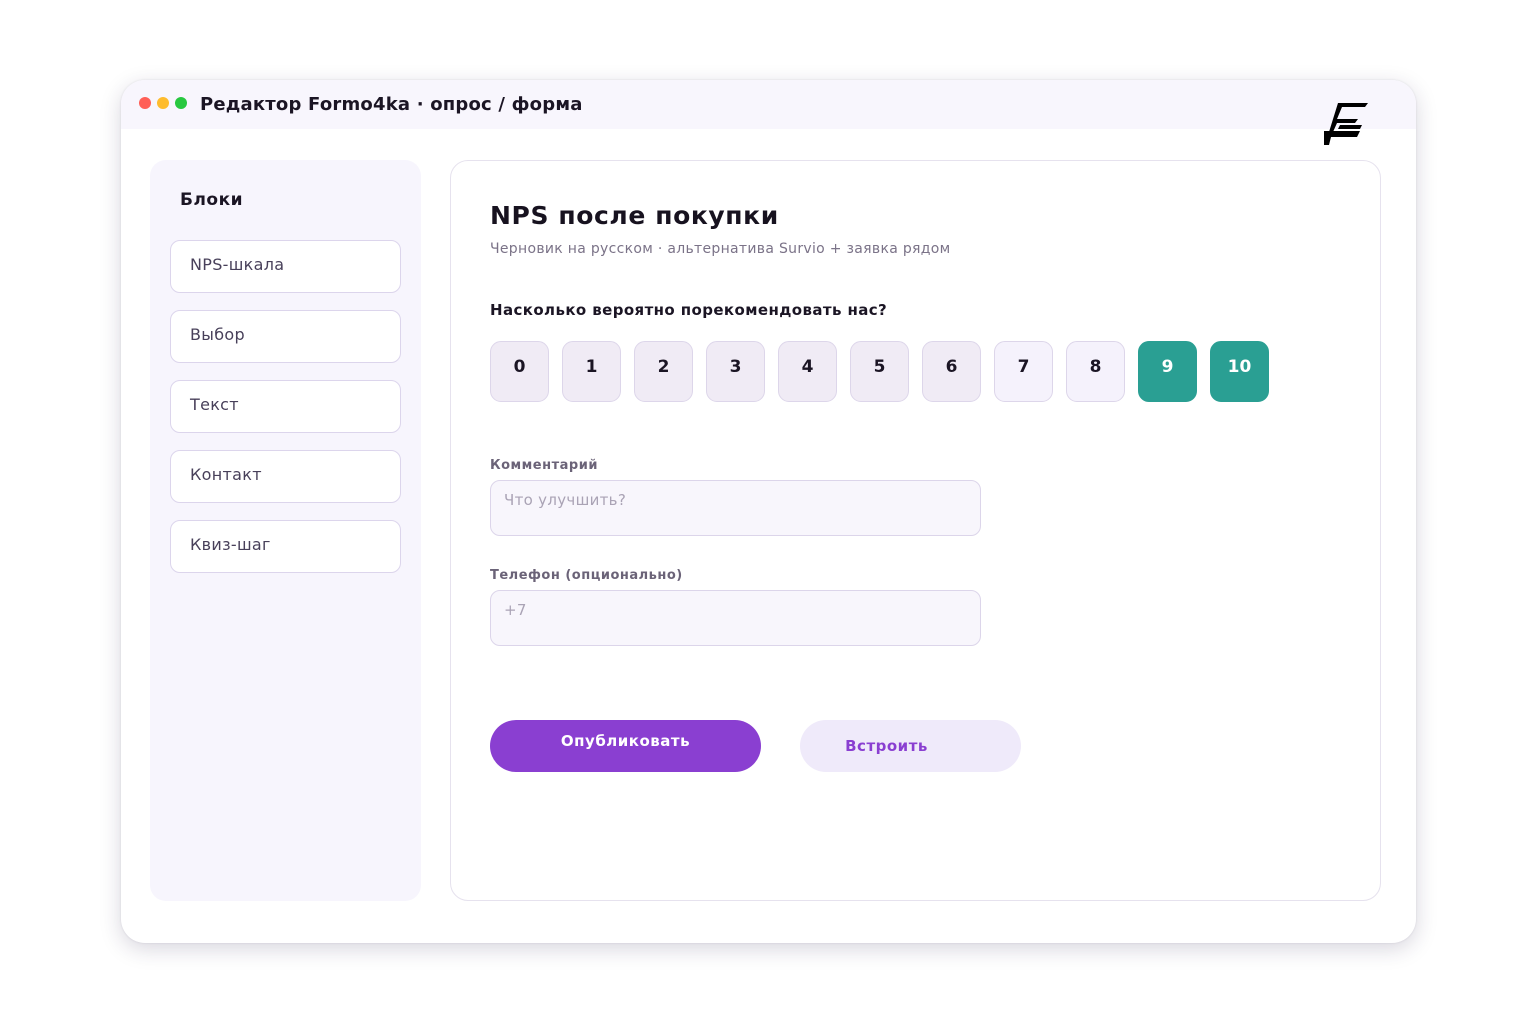 Image resolution: width=1536 pixels, height=1024 pixels. I want to click on block-item-quiz-step: Квиз-шаг, so click(285, 546).